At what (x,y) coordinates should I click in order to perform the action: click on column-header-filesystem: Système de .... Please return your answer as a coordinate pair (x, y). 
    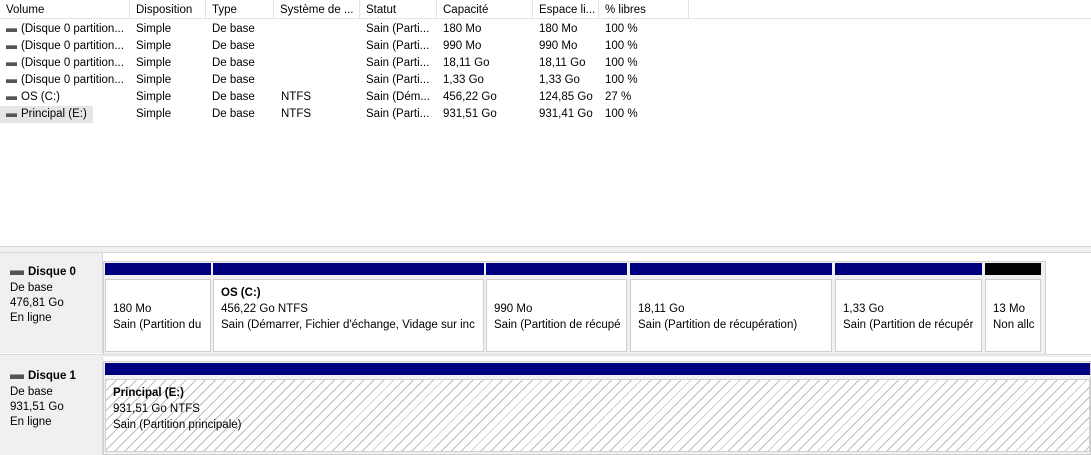
    Looking at the image, I should click on (317, 9).